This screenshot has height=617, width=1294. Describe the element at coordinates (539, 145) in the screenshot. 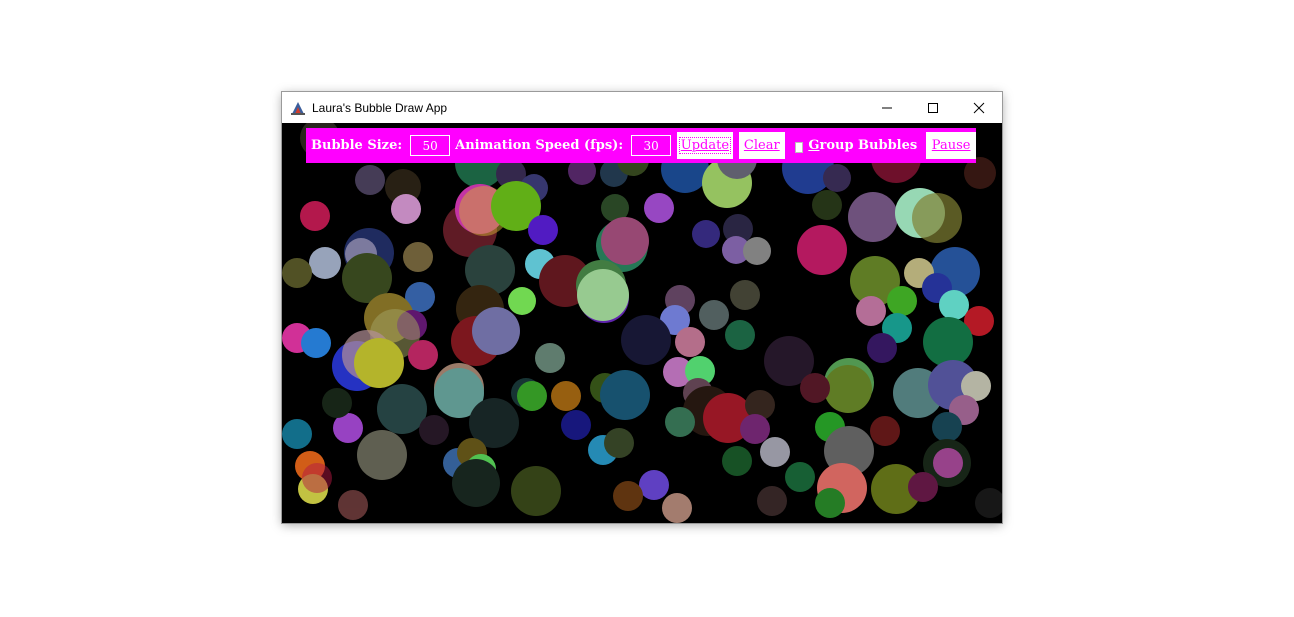

I see `animation-speed-label: Animation Speed (fps):` at that location.